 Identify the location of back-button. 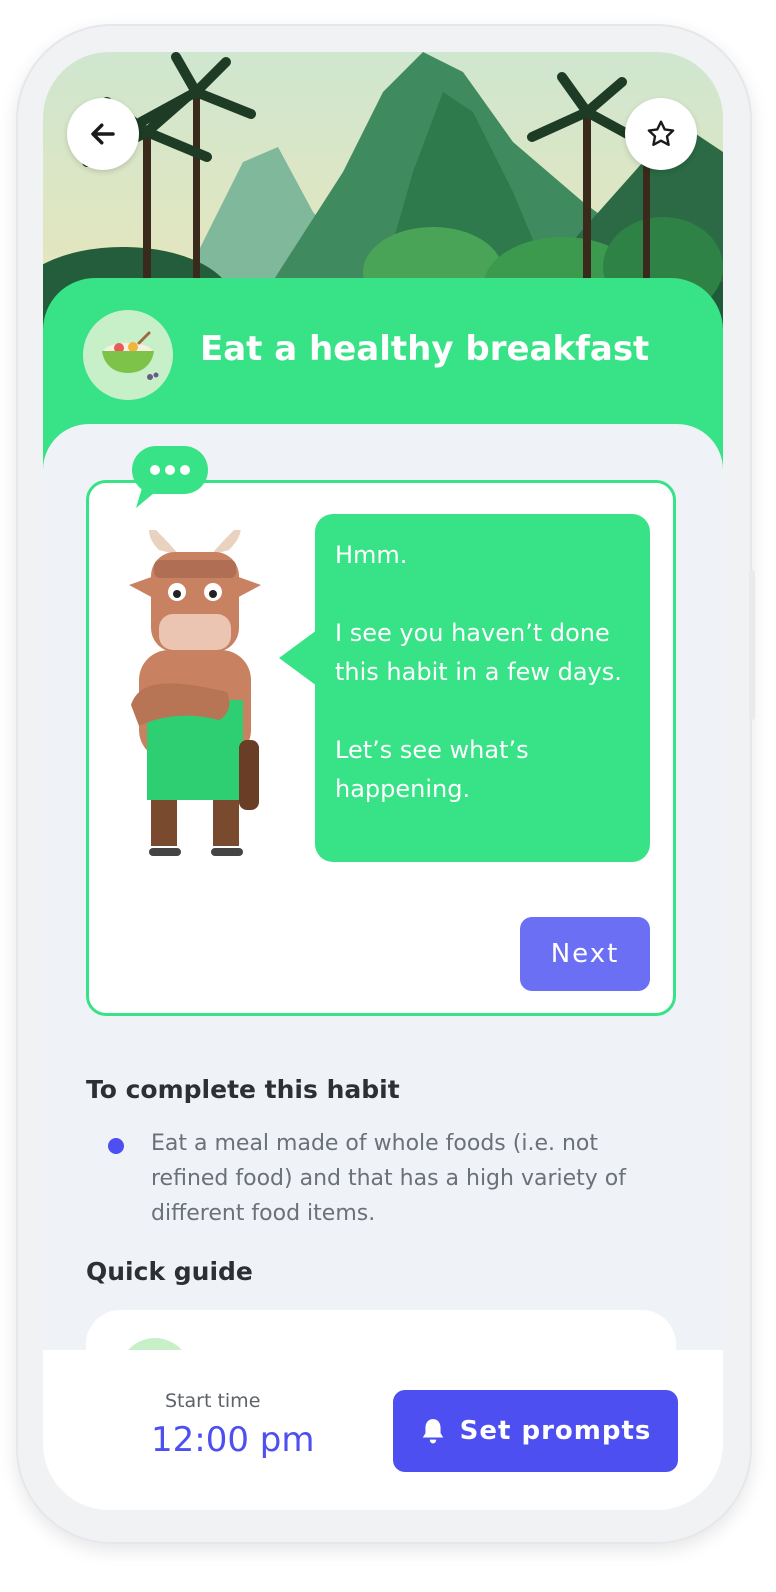
(103, 134).